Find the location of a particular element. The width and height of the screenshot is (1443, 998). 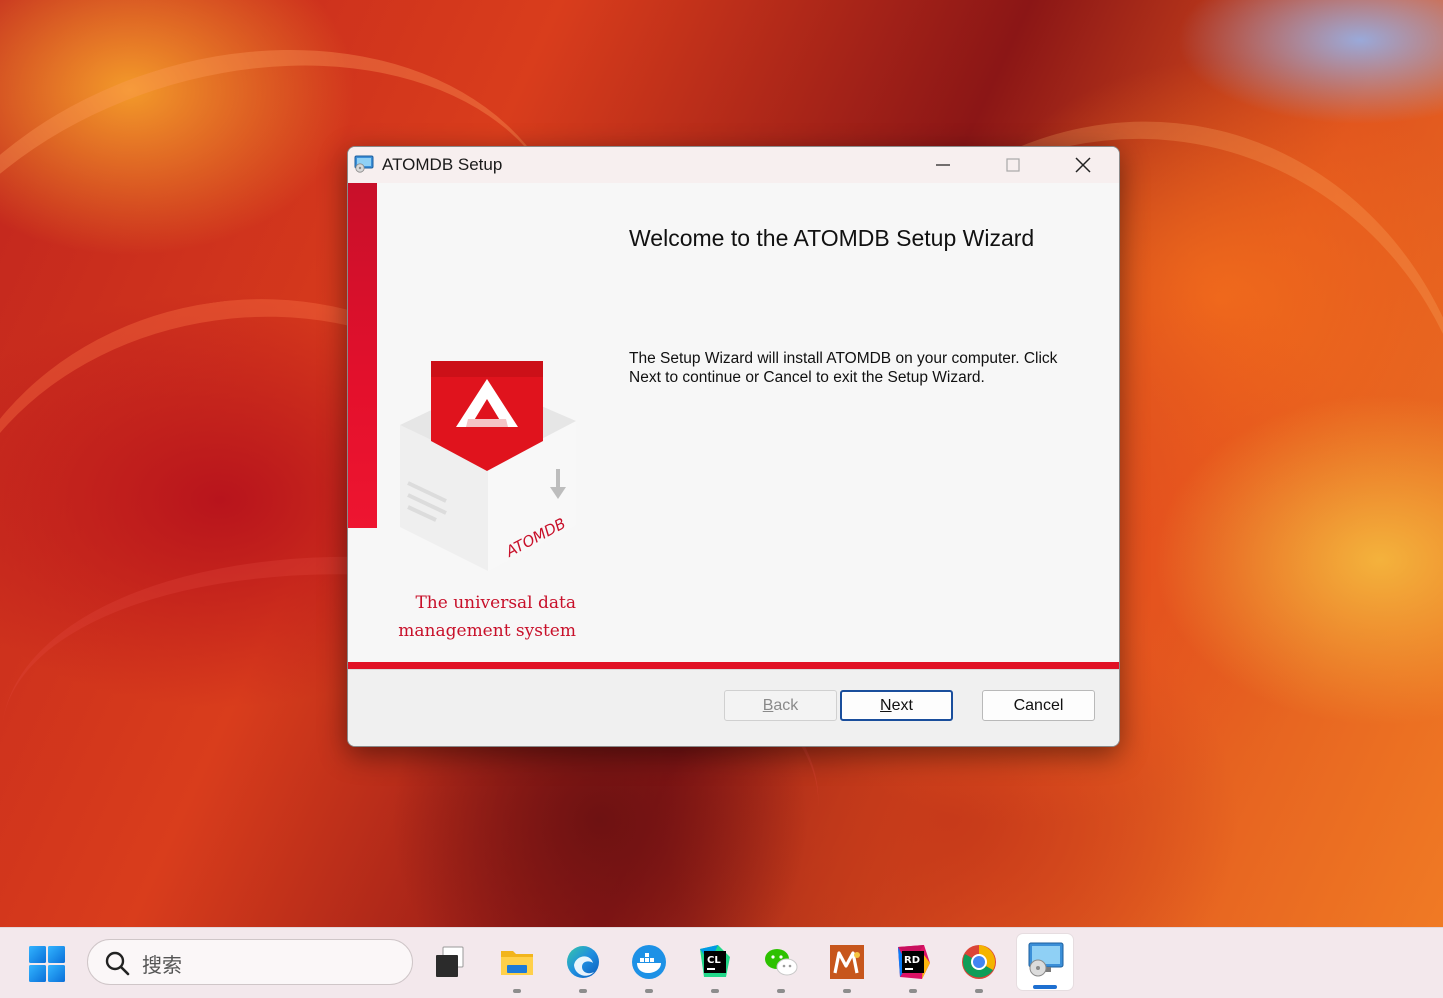

chrome-icon is located at coordinates (979, 962).